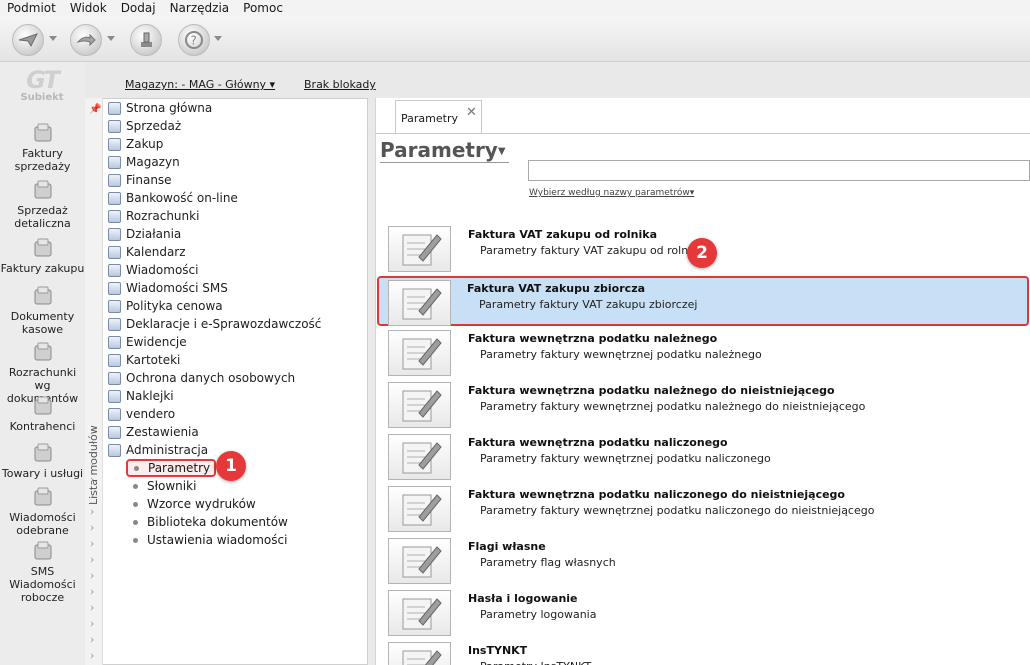 The width and height of the screenshot is (1030, 665). I want to click on nav-item-6: Towary i usługi, so click(42, 460).